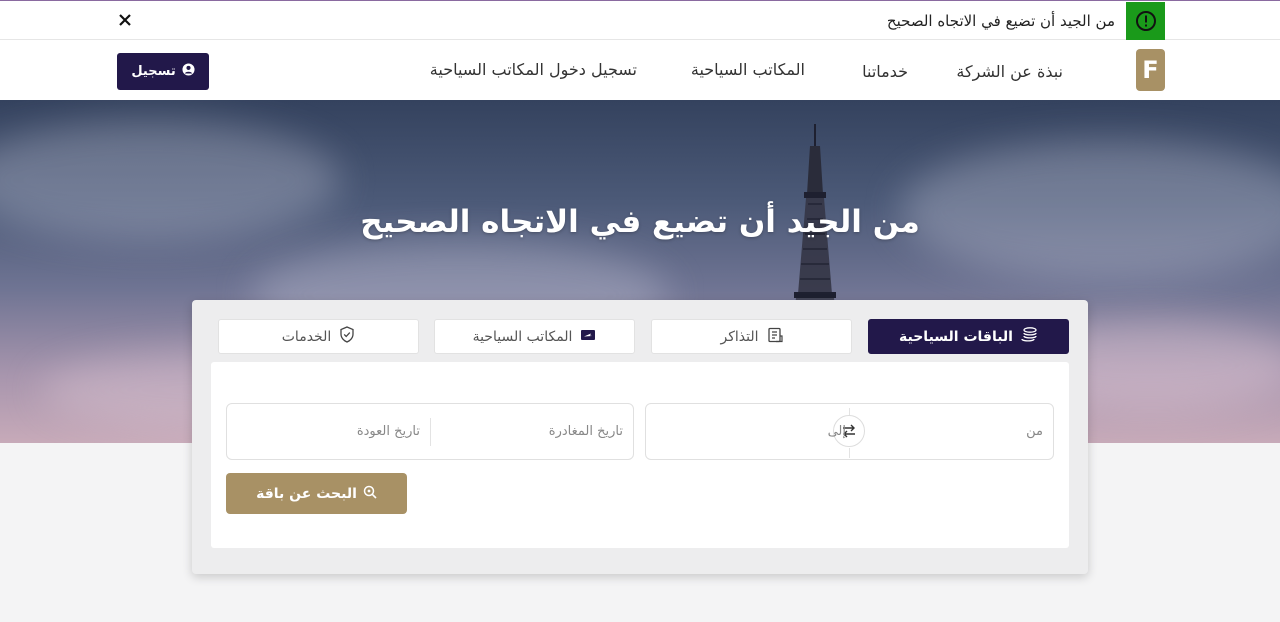 This screenshot has width=1280, height=622. Describe the element at coordinates (640, 222) in the screenshot. I see `hero-title: من الجيد أن تضيع في الاتجاه الصحيح` at that location.